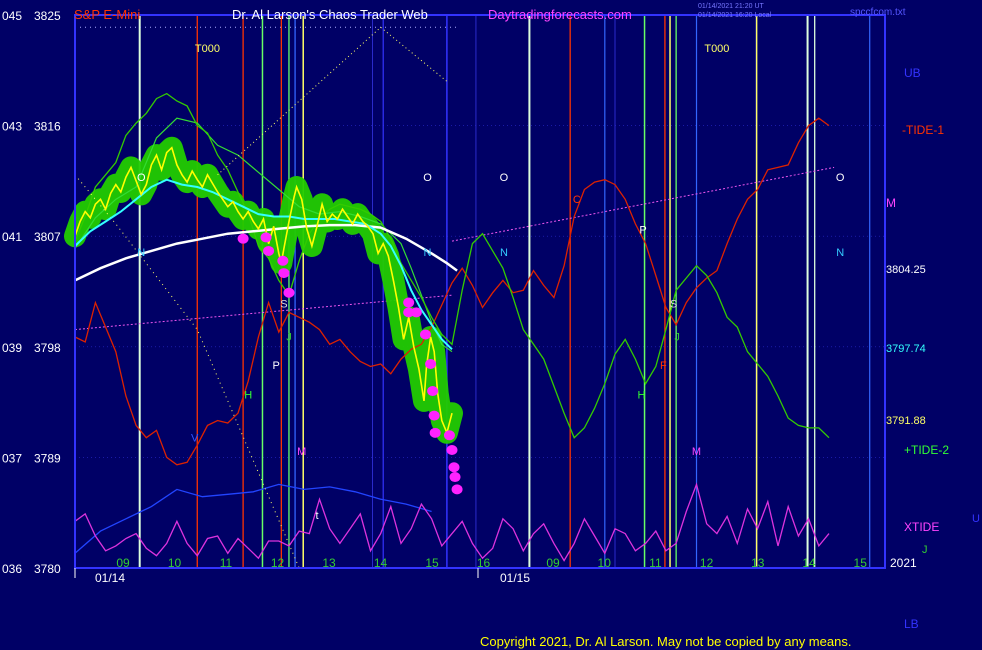 The width and height of the screenshot is (982, 650). What do you see at coordinates (515, 578) in the screenshot?
I see `x-date-label: 01/15` at bounding box center [515, 578].